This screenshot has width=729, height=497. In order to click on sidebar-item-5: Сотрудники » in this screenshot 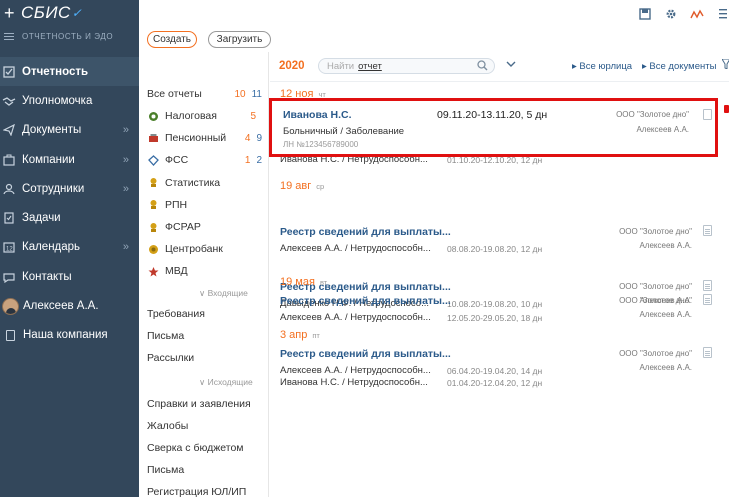, I will do `click(69, 188)`.